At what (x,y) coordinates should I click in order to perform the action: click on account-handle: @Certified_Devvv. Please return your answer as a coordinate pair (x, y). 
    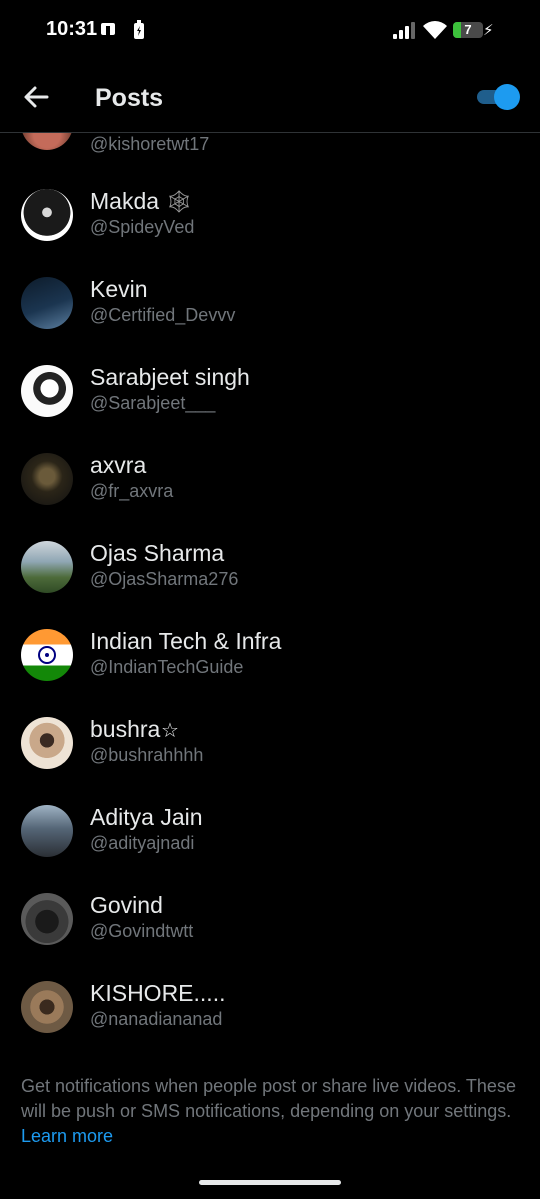
    Looking at the image, I should click on (163, 315).